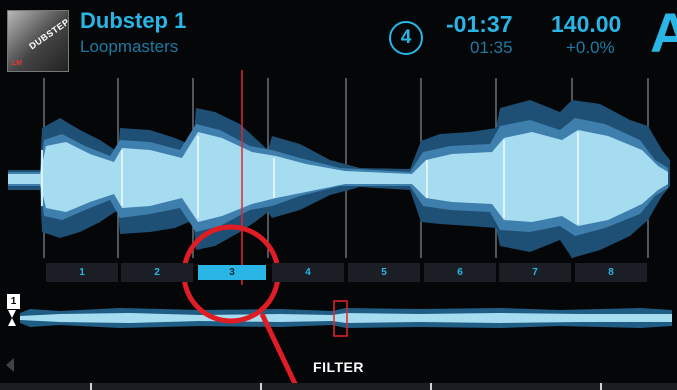 This screenshot has height=390, width=677. I want to click on beat-marker: 5, so click(384, 272).